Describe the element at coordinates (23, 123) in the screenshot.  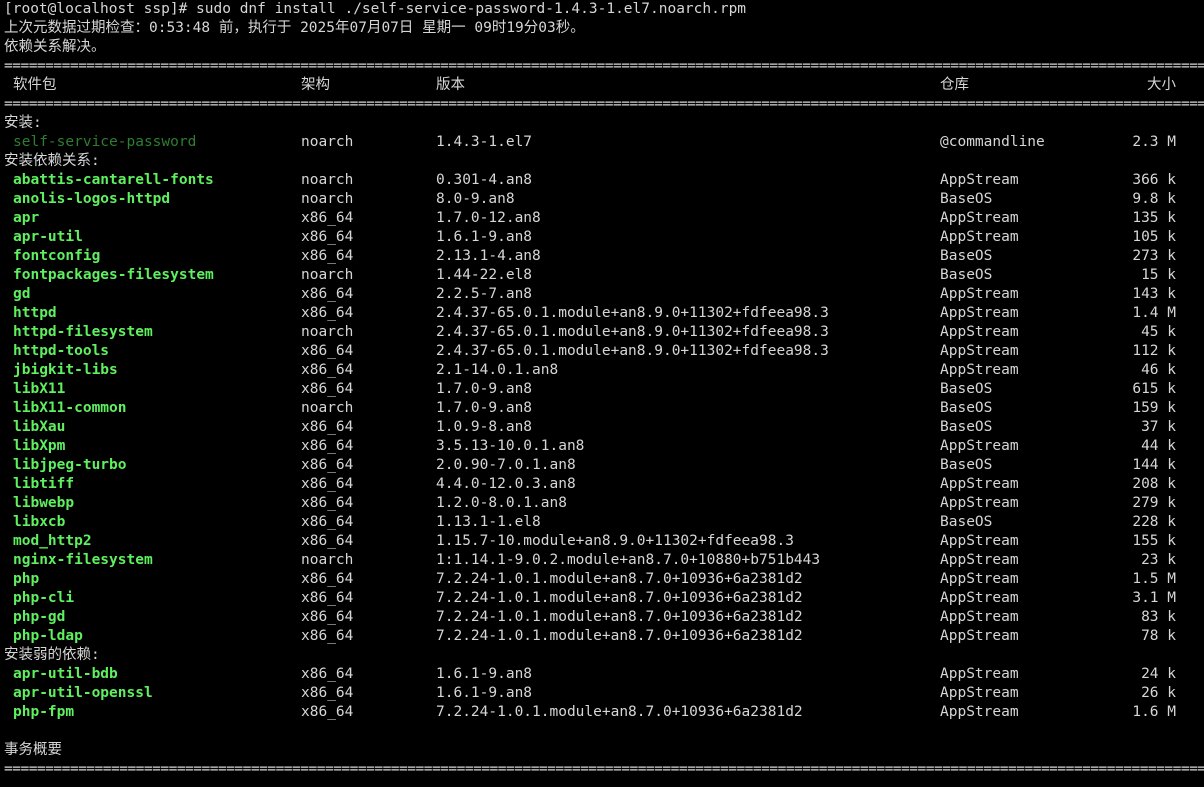
I see `section-title: 安装:` at that location.